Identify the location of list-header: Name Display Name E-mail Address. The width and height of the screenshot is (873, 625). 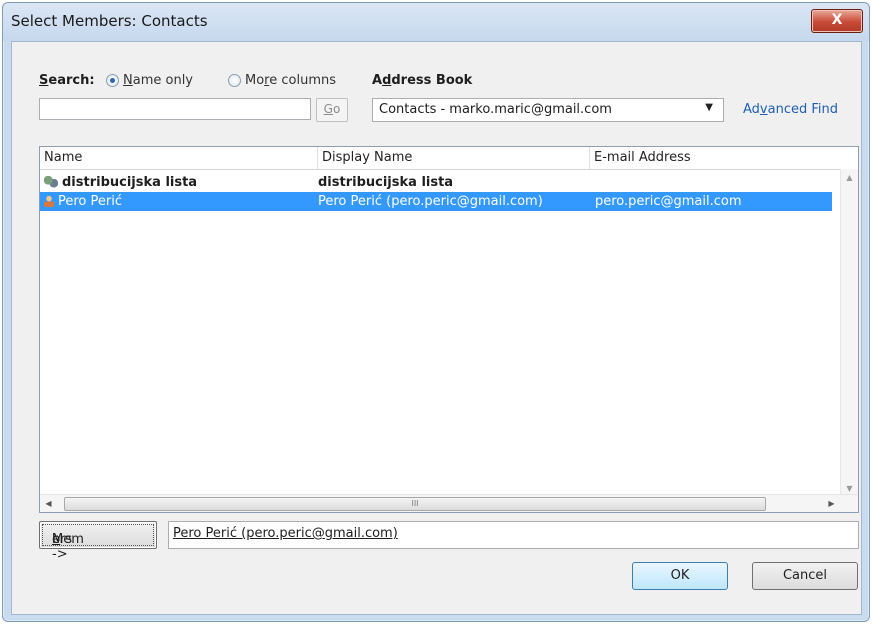
(449, 158).